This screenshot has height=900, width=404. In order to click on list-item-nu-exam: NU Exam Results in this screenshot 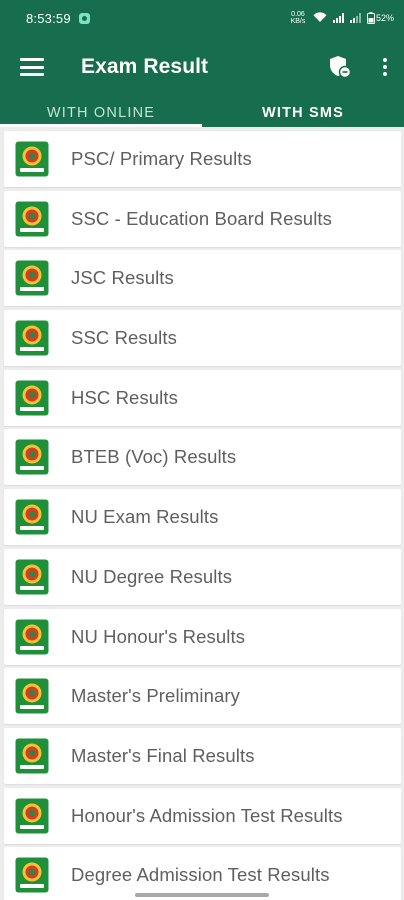, I will do `click(202, 517)`.